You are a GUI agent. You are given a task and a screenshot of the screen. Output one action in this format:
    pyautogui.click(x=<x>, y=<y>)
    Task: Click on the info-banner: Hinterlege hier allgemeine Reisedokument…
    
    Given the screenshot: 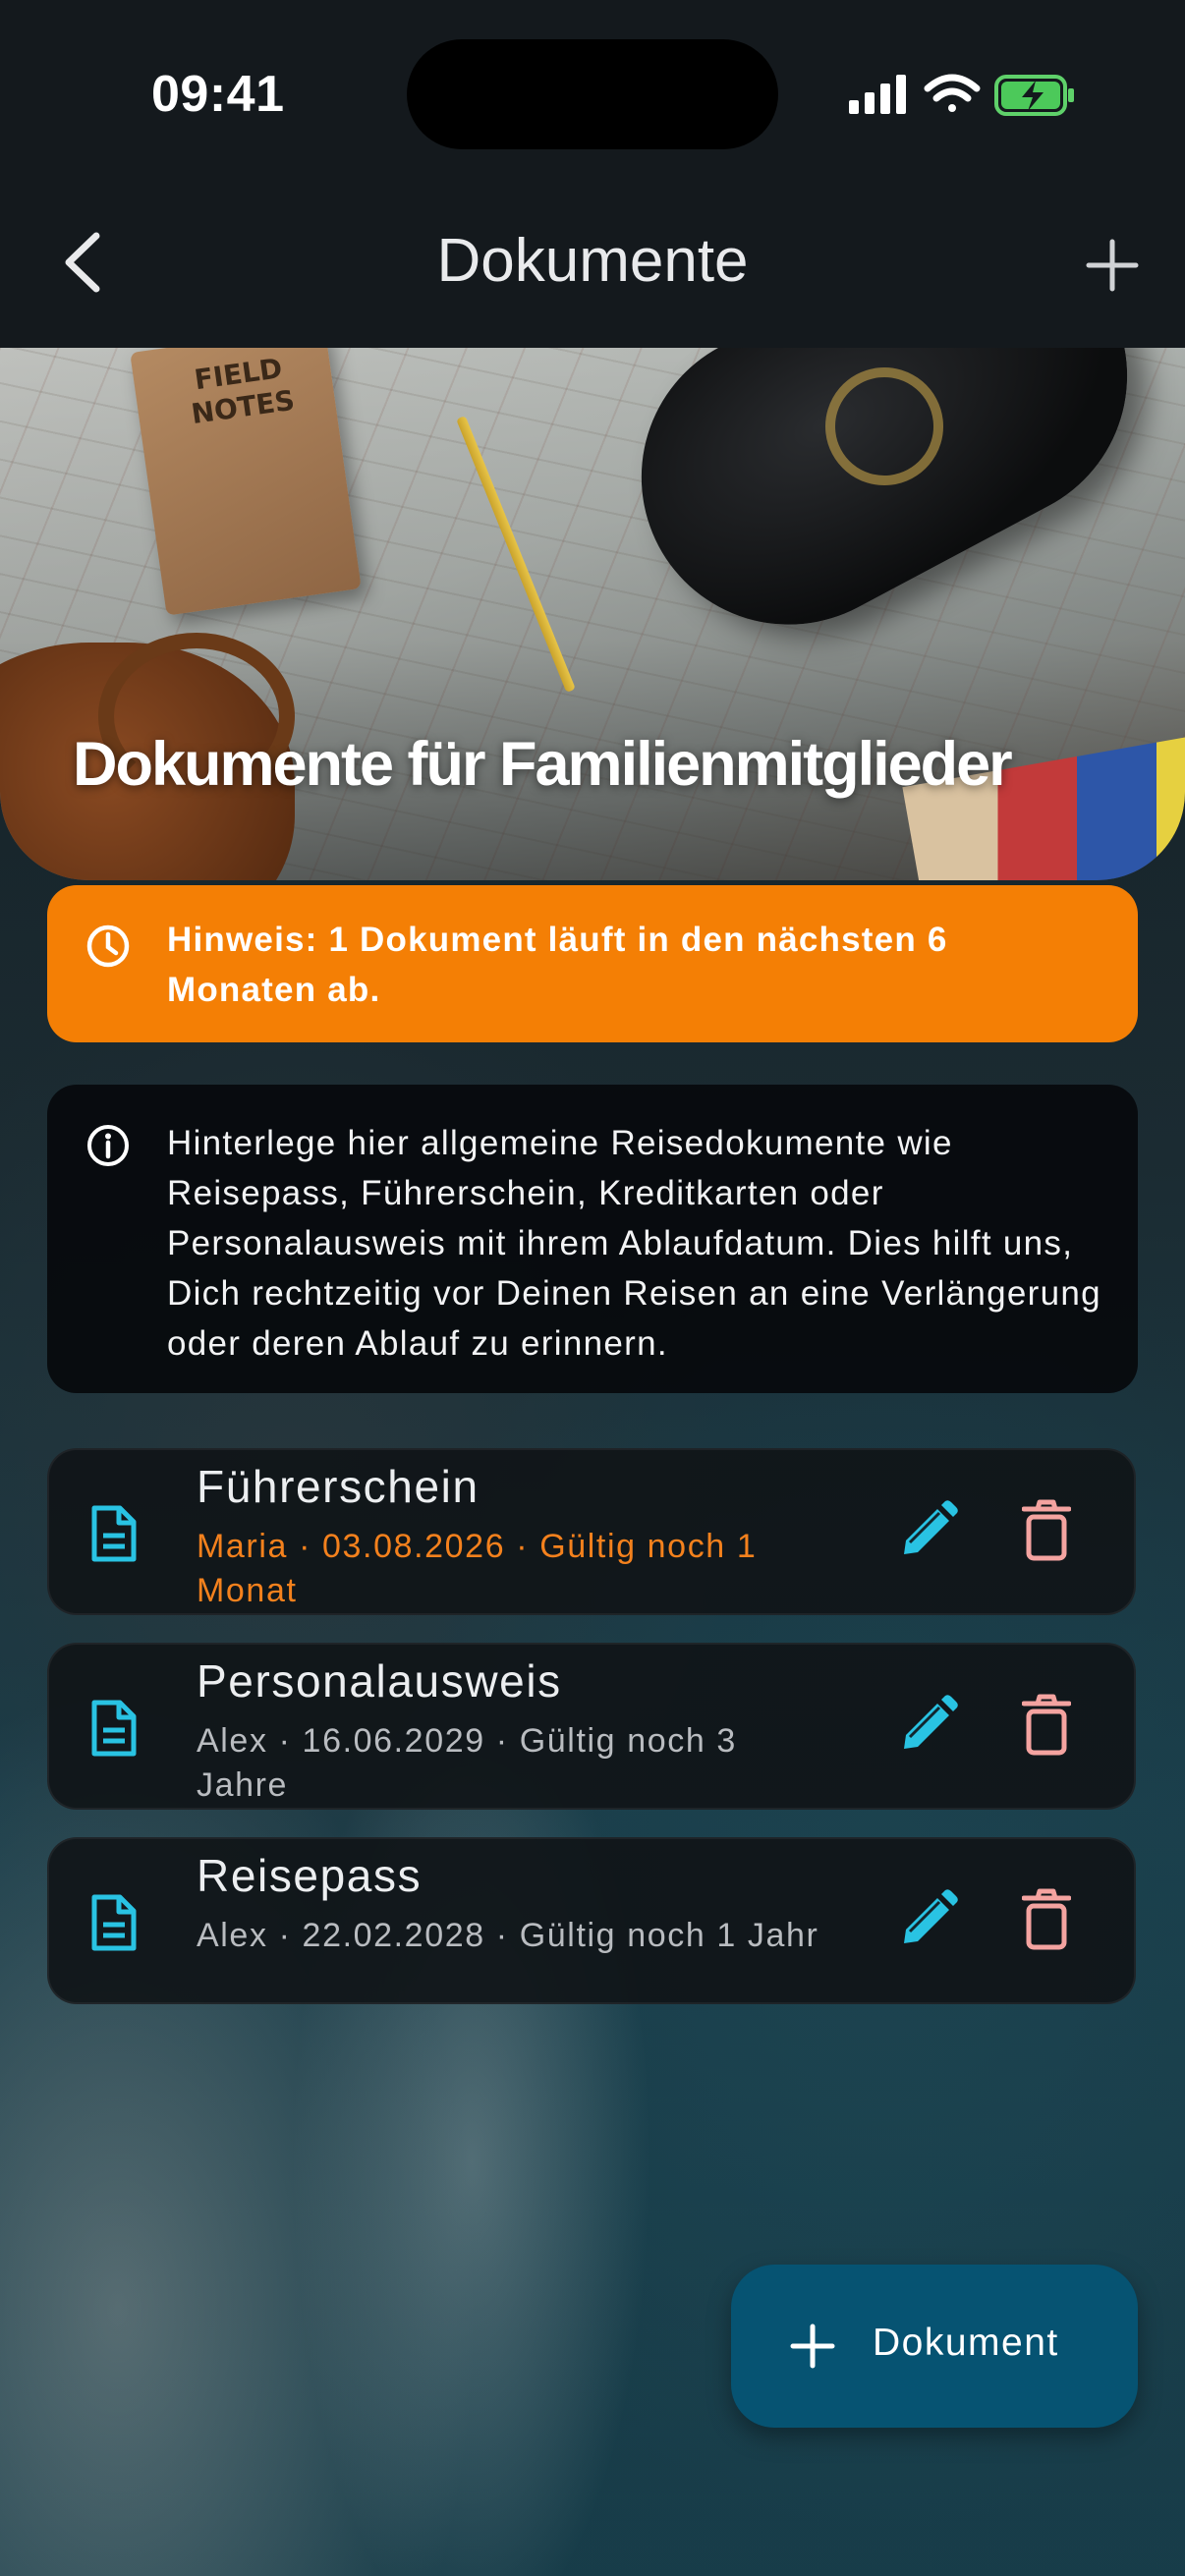 What is the action you would take?
    pyautogui.click(x=592, y=1239)
    